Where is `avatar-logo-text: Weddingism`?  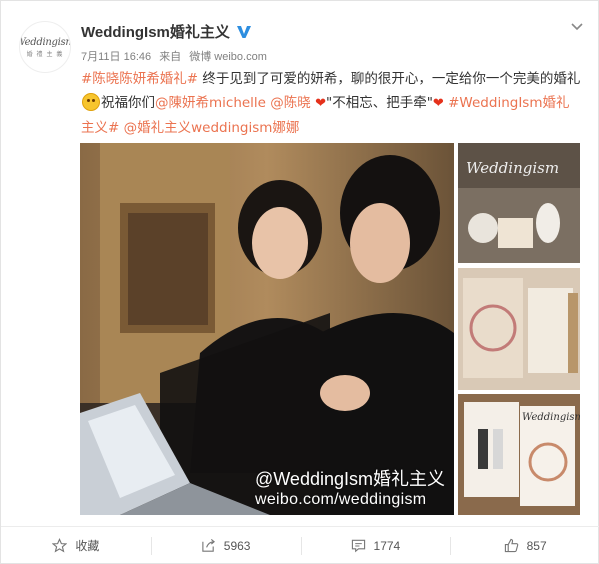 avatar-logo-text: Weddingism is located at coordinates (45, 42).